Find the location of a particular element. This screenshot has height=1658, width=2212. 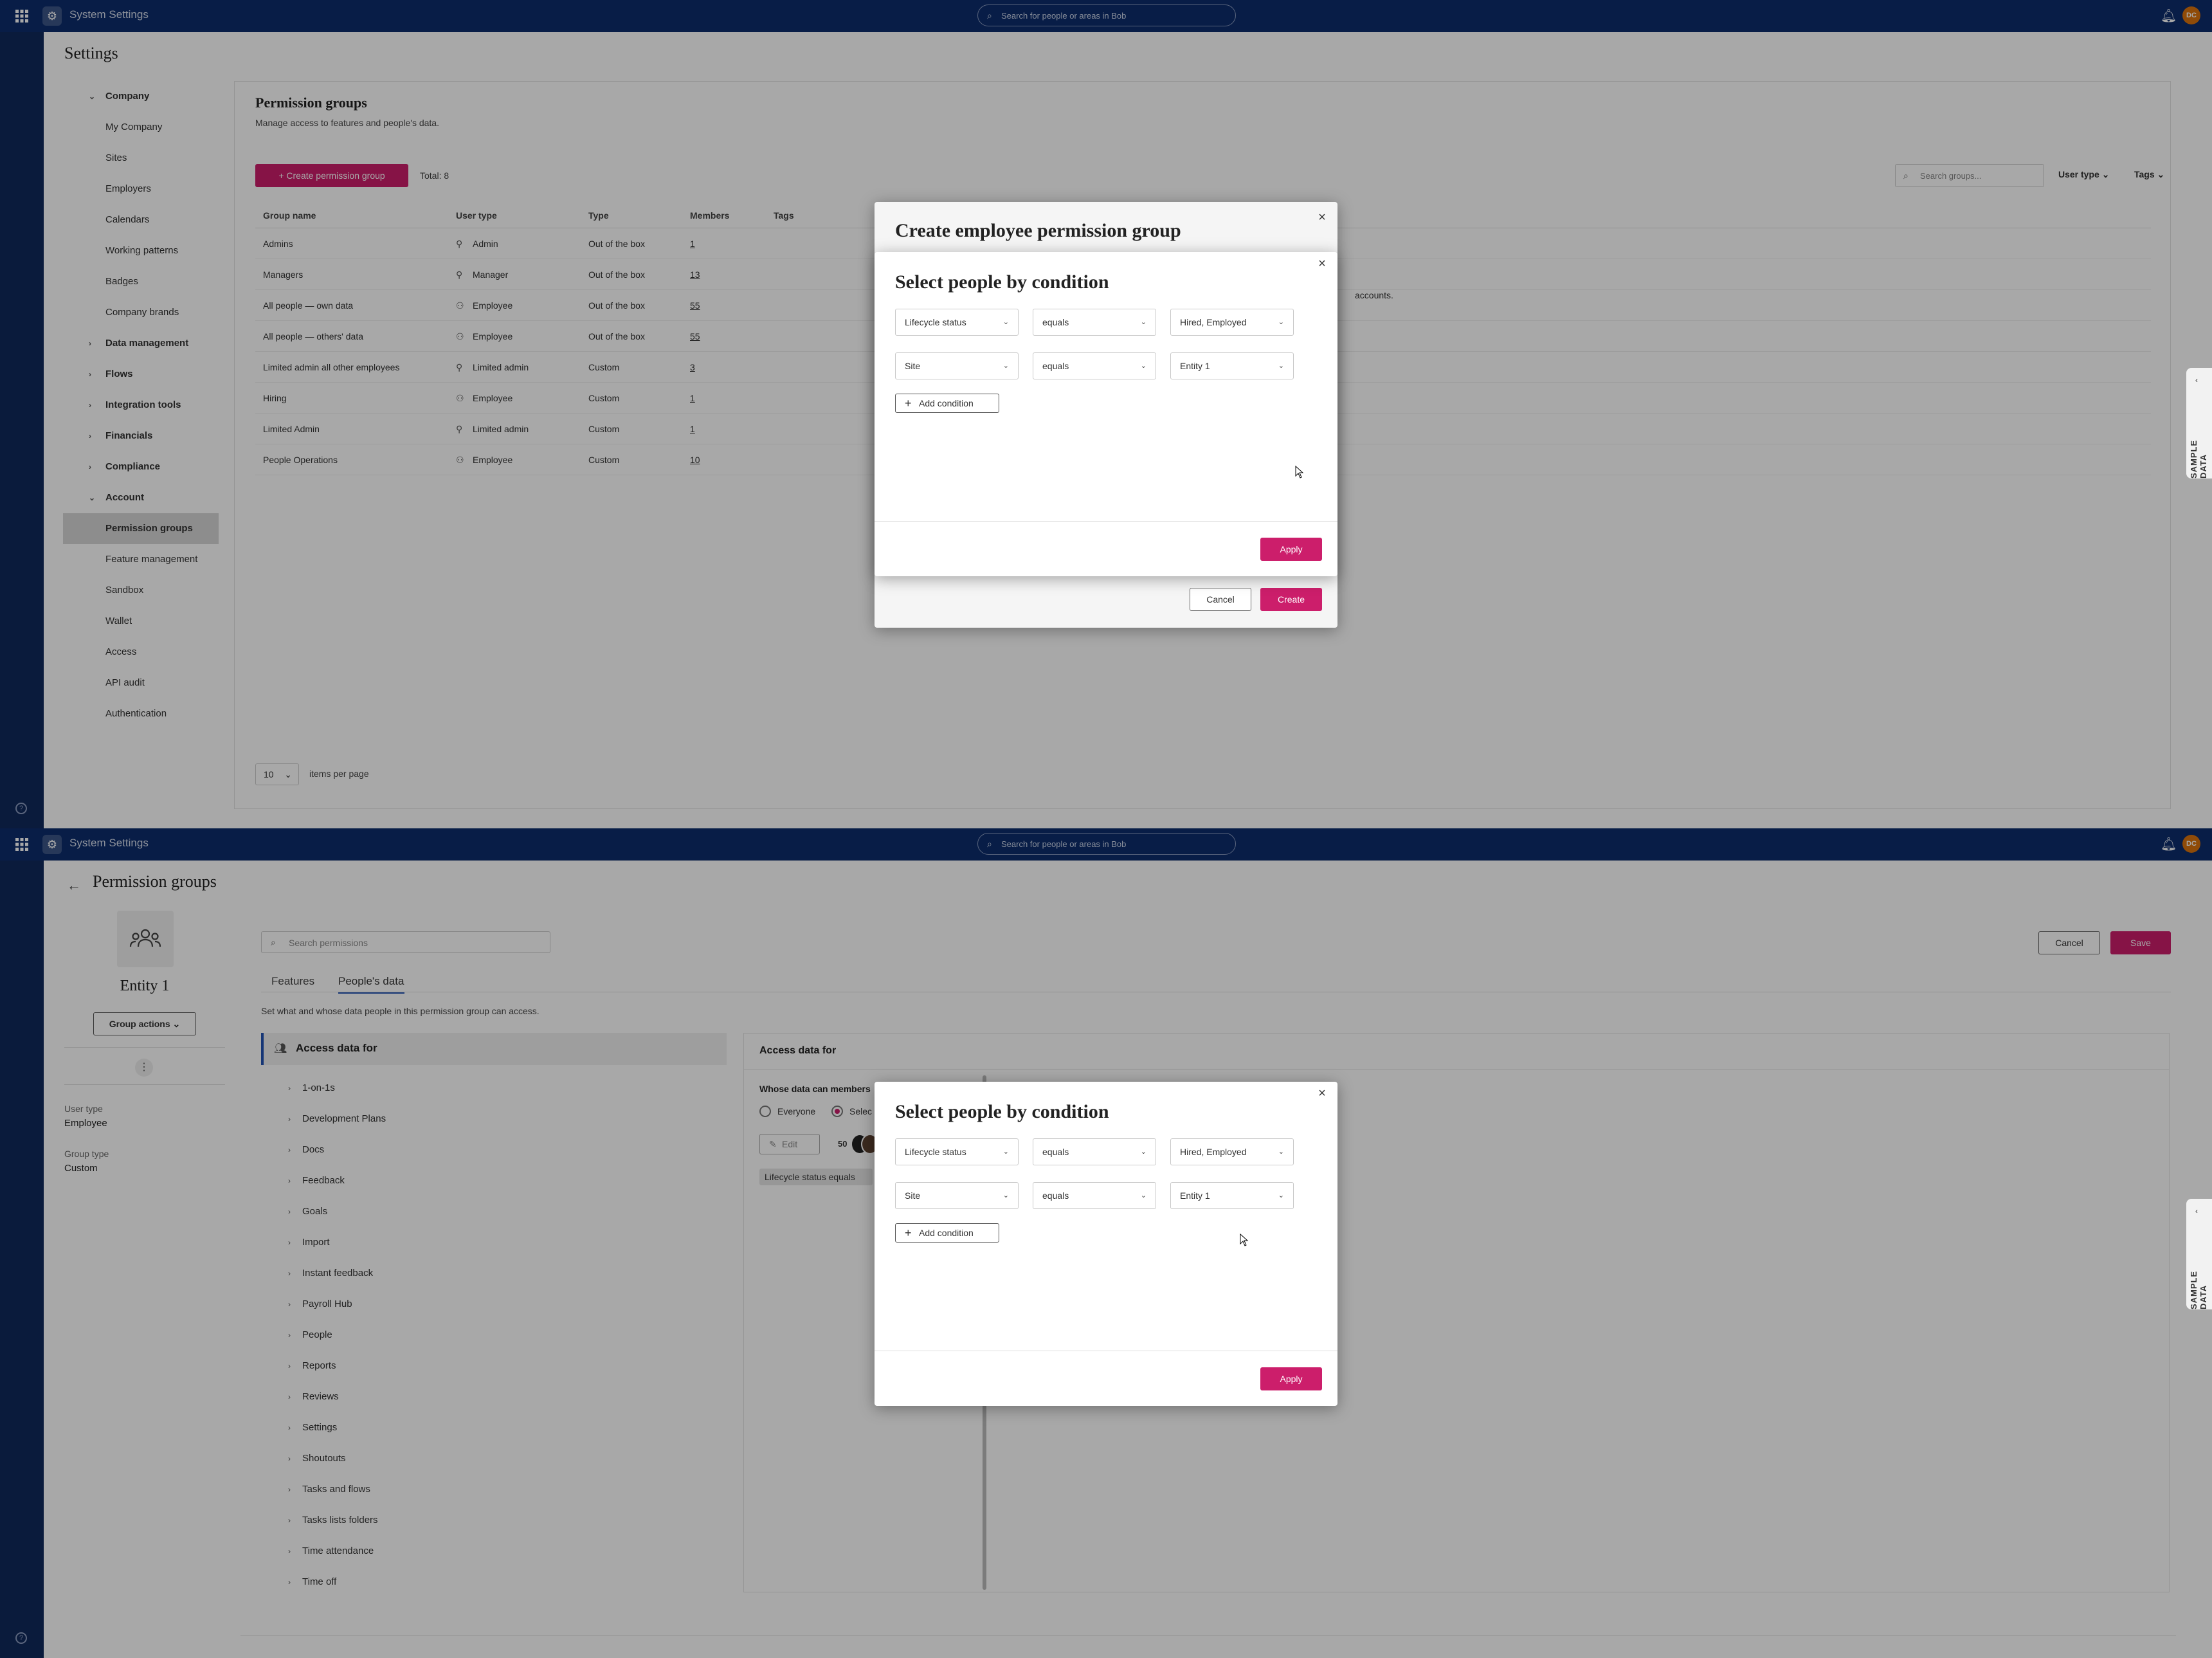

cancel-button: Cancel is located at coordinates (1220, 599).